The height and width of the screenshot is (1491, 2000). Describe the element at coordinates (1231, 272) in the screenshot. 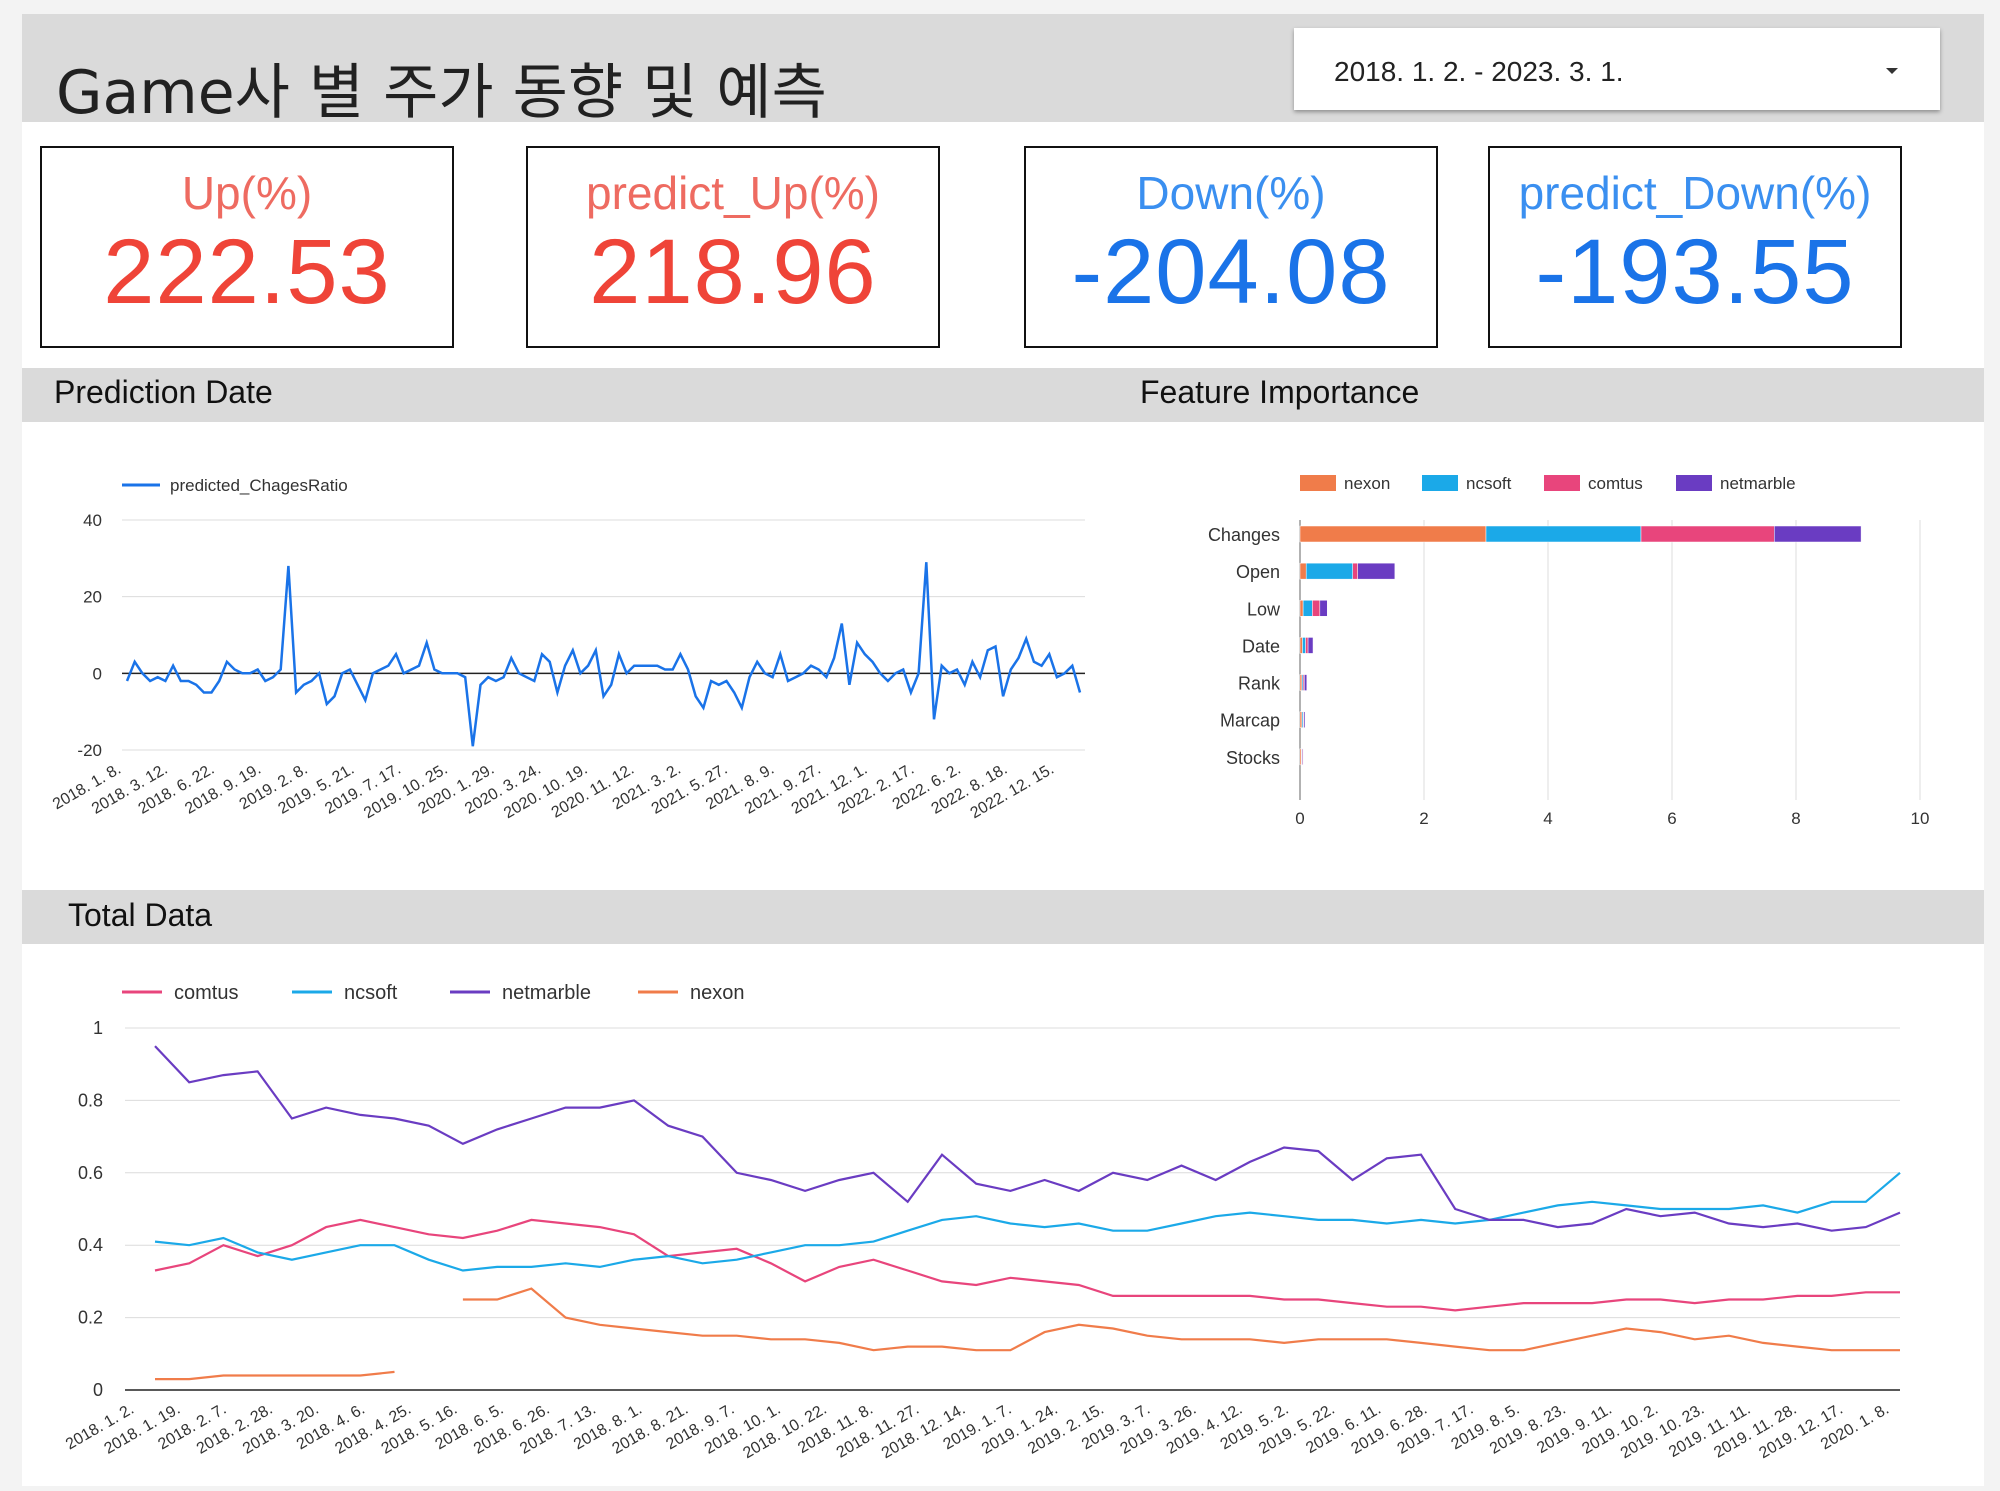

I see `kpi-value: -204.08` at that location.